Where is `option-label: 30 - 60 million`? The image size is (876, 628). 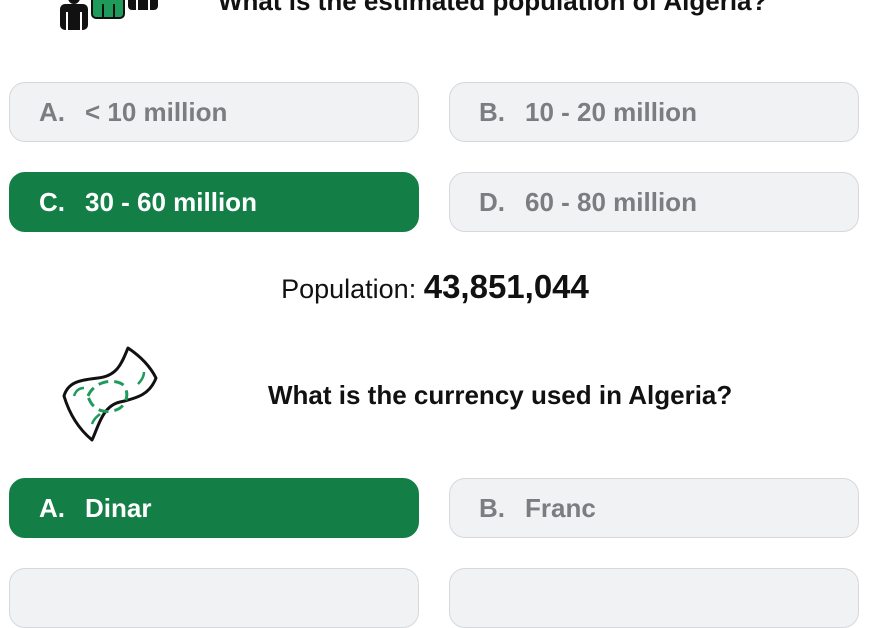 option-label: 30 - 60 million is located at coordinates (171, 201).